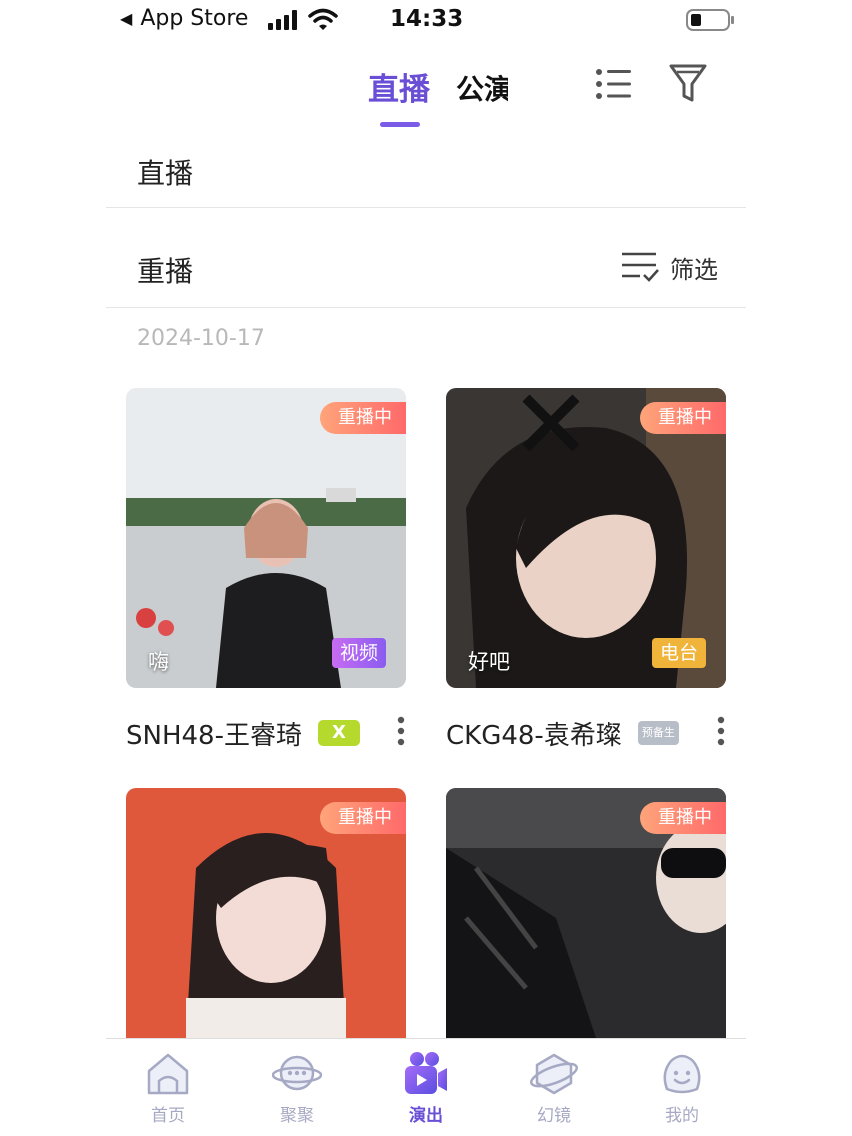 The image size is (852, 1136). What do you see at coordinates (489, 662) in the screenshot?
I see `card-caption: 好吧` at bounding box center [489, 662].